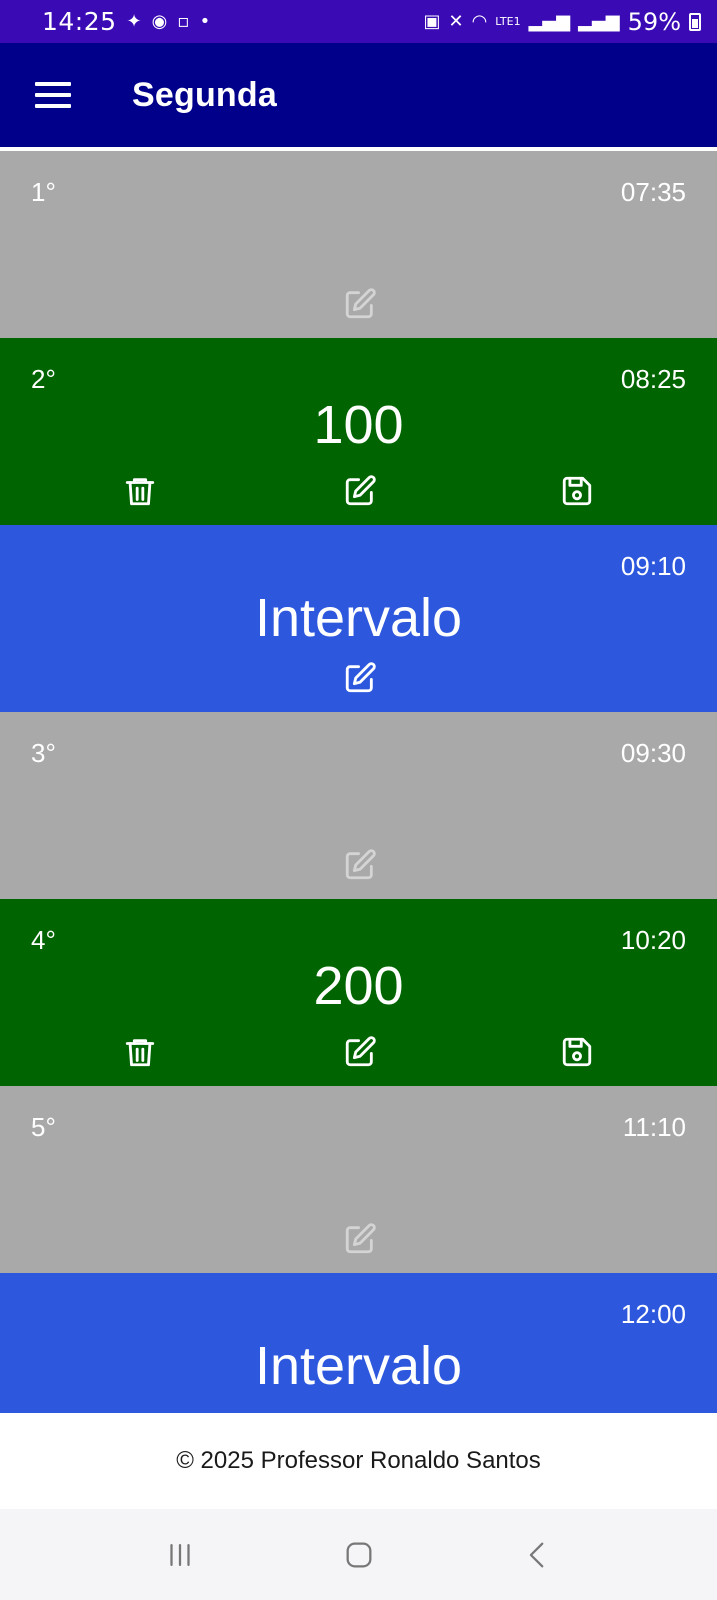  Describe the element at coordinates (654, 1127) in the screenshot. I see `slot-time: 11:10` at that location.